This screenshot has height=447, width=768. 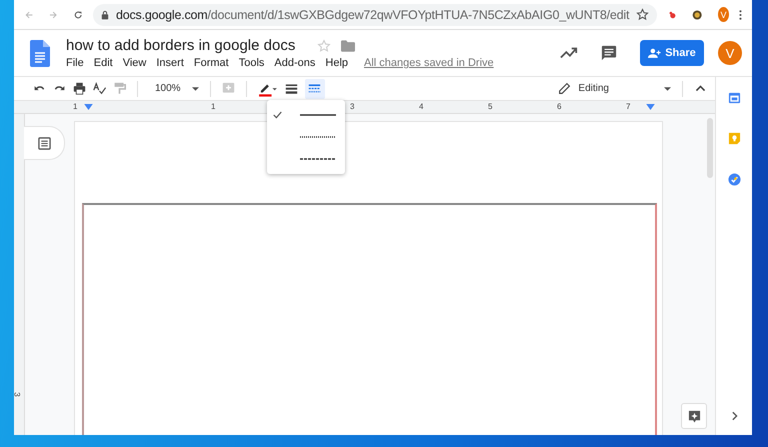 I want to click on scrollbar, so click(x=710, y=148).